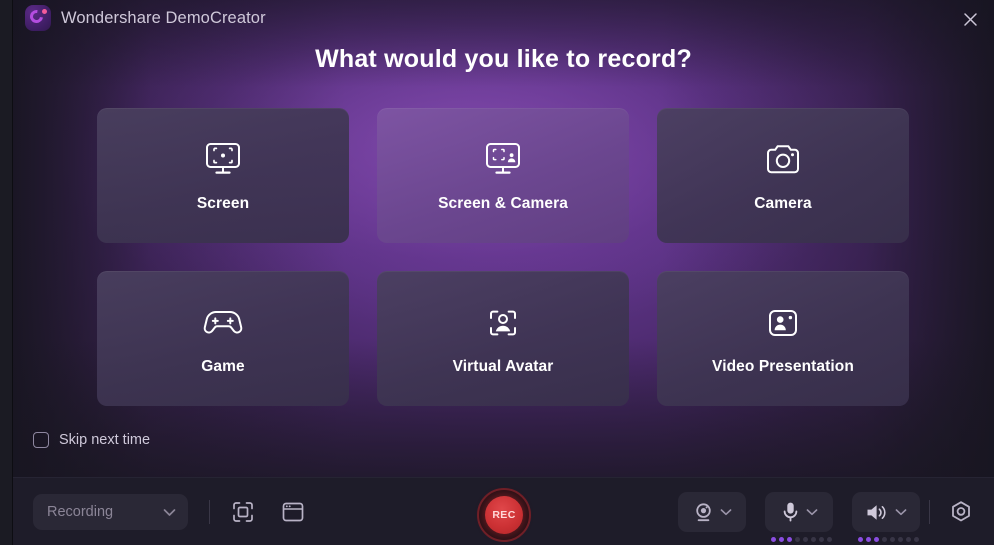  I want to click on avatar-scan-icon, so click(503, 323).